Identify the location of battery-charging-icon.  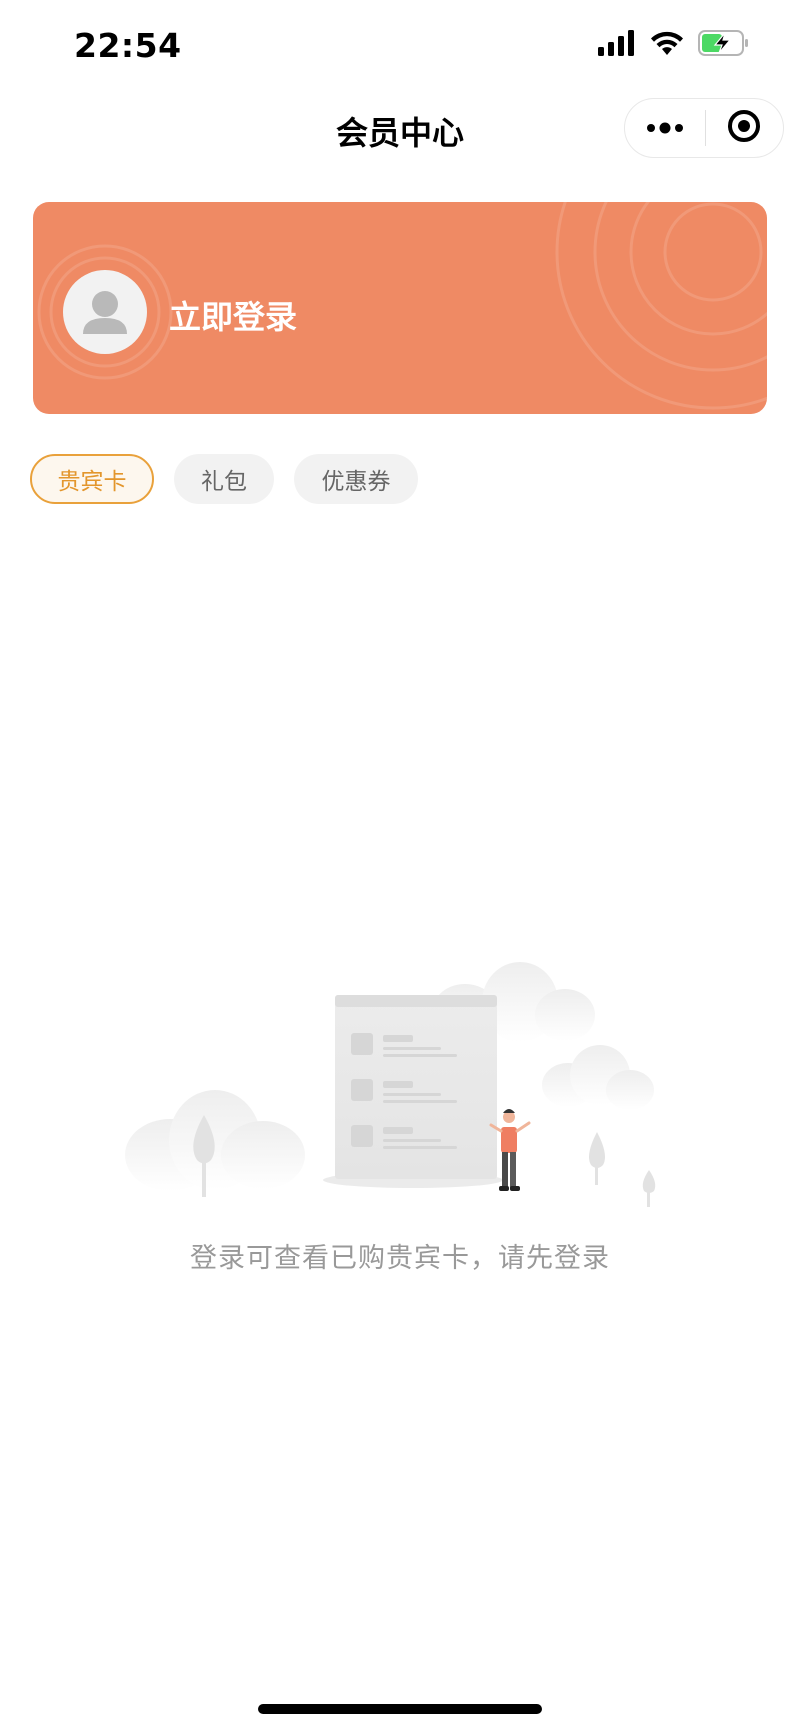
(724, 45).